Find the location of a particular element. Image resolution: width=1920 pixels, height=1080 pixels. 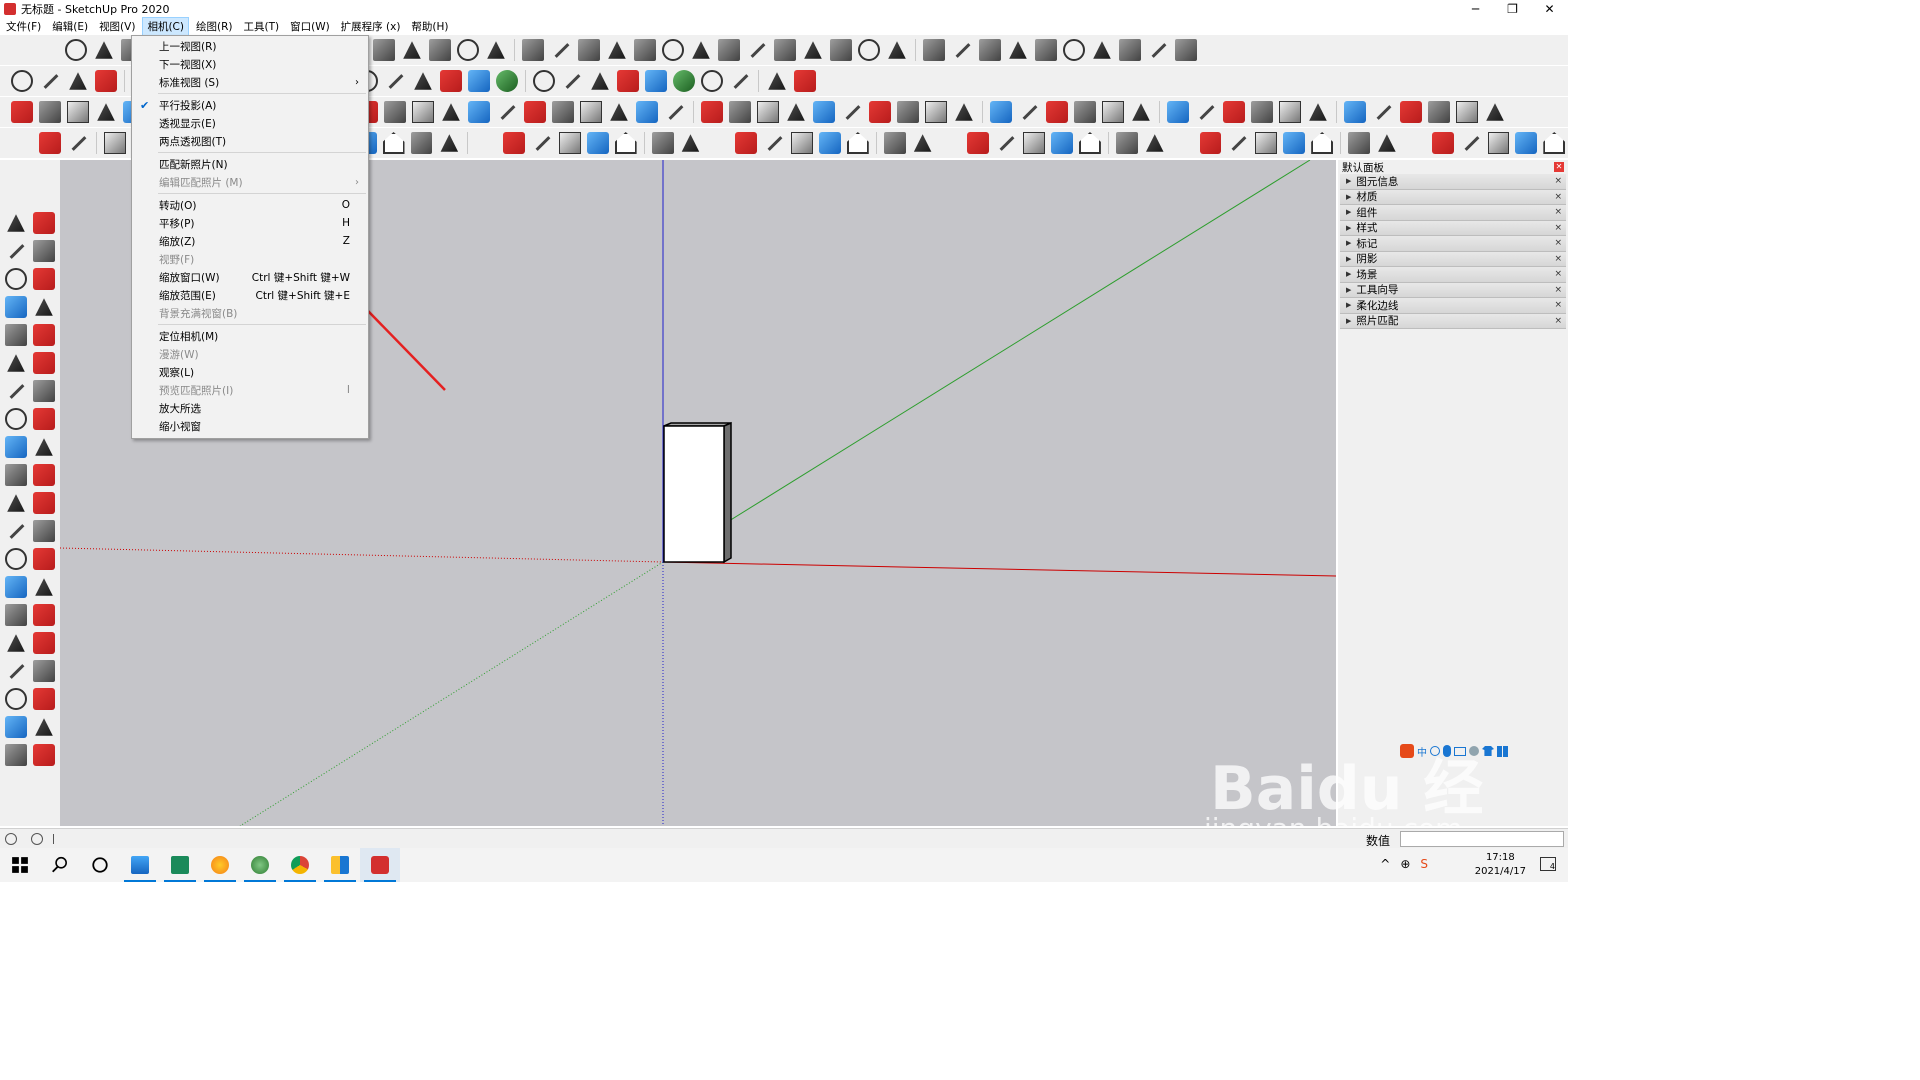

menu-perspective: 透视显示(E) is located at coordinates (250, 123).